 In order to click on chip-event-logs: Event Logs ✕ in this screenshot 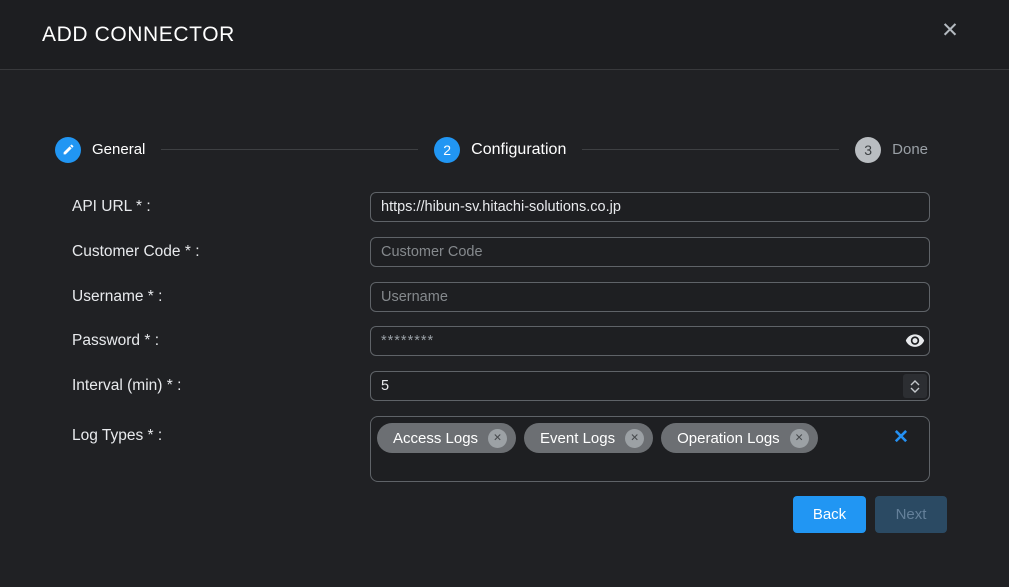, I will do `click(589, 438)`.